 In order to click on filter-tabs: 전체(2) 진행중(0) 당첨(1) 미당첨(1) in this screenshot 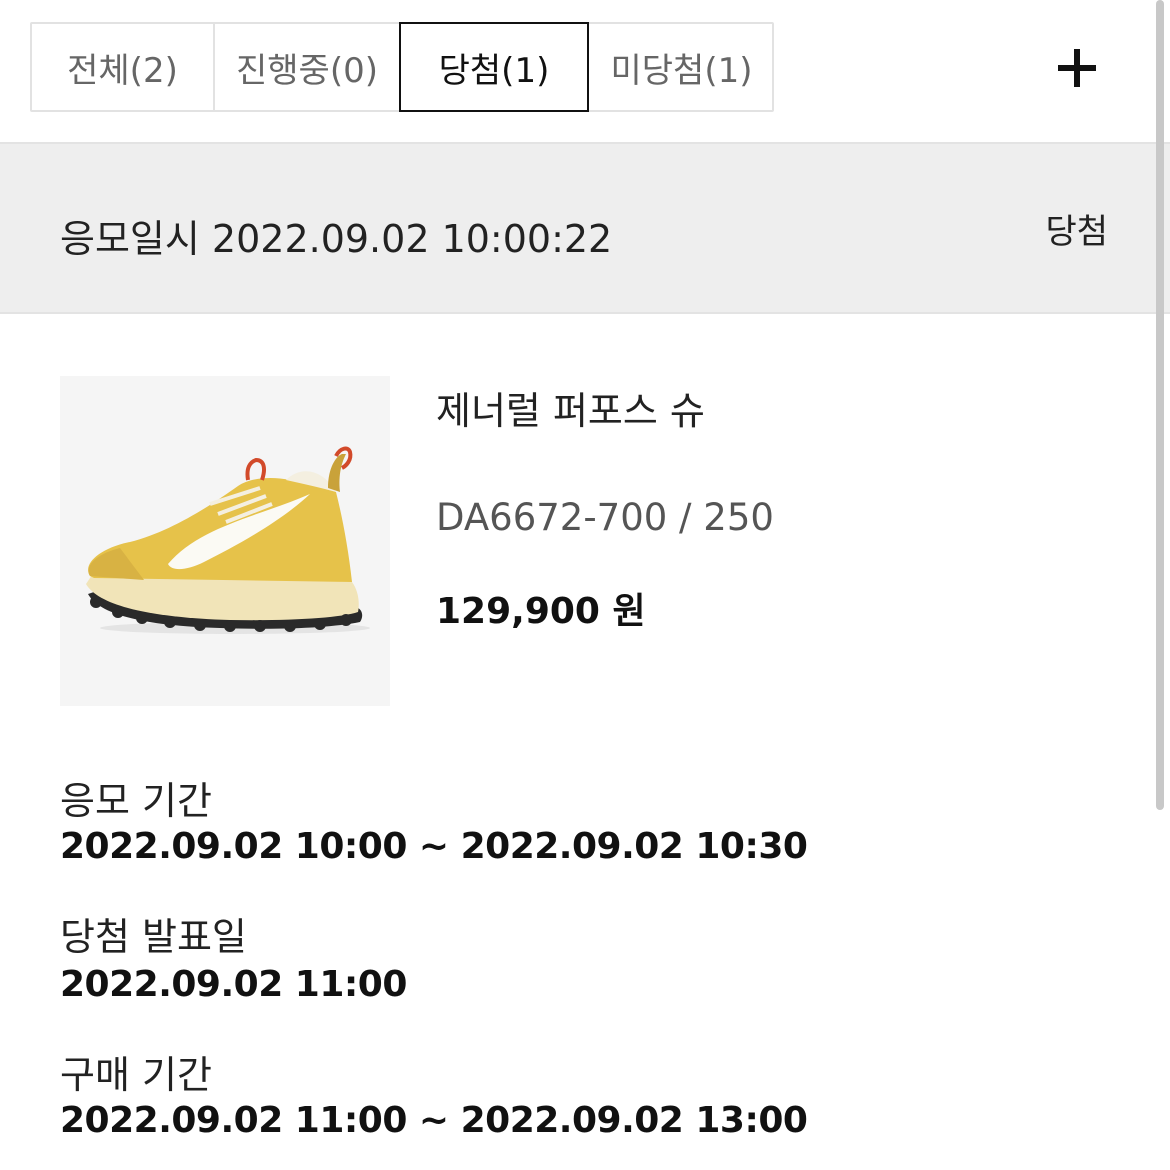, I will do `click(402, 67)`.